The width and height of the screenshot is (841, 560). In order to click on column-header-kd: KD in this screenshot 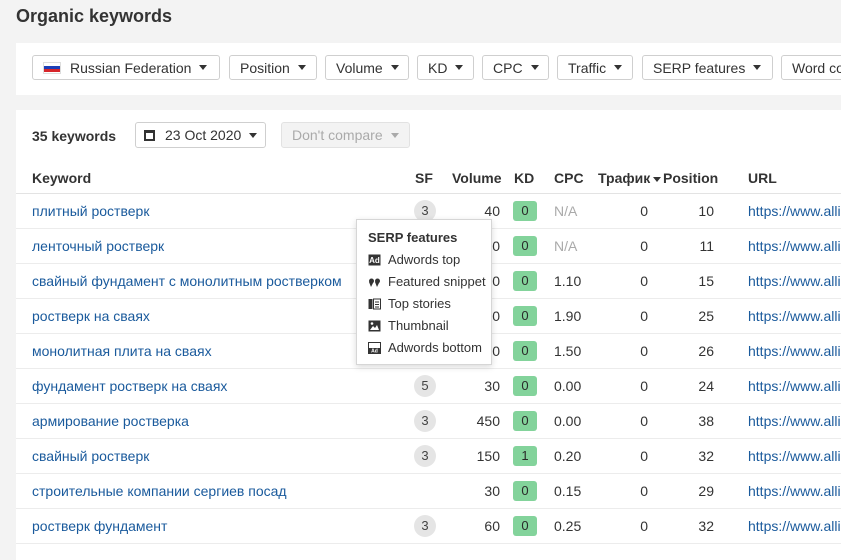, I will do `click(524, 178)`.